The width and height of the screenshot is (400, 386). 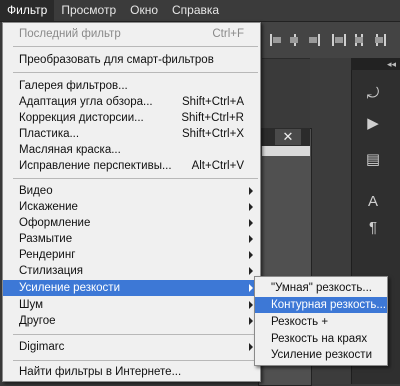 What do you see at coordinates (373, 160) in the screenshot?
I see `layers-icon: ▤` at bounding box center [373, 160].